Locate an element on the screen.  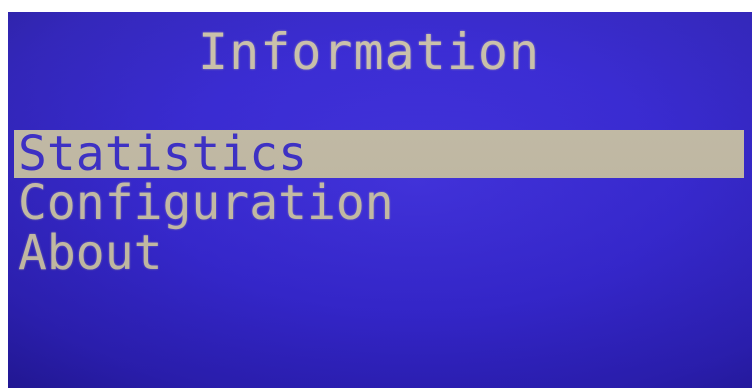
menu-item-configuration: Configuration is located at coordinates (379, 203).